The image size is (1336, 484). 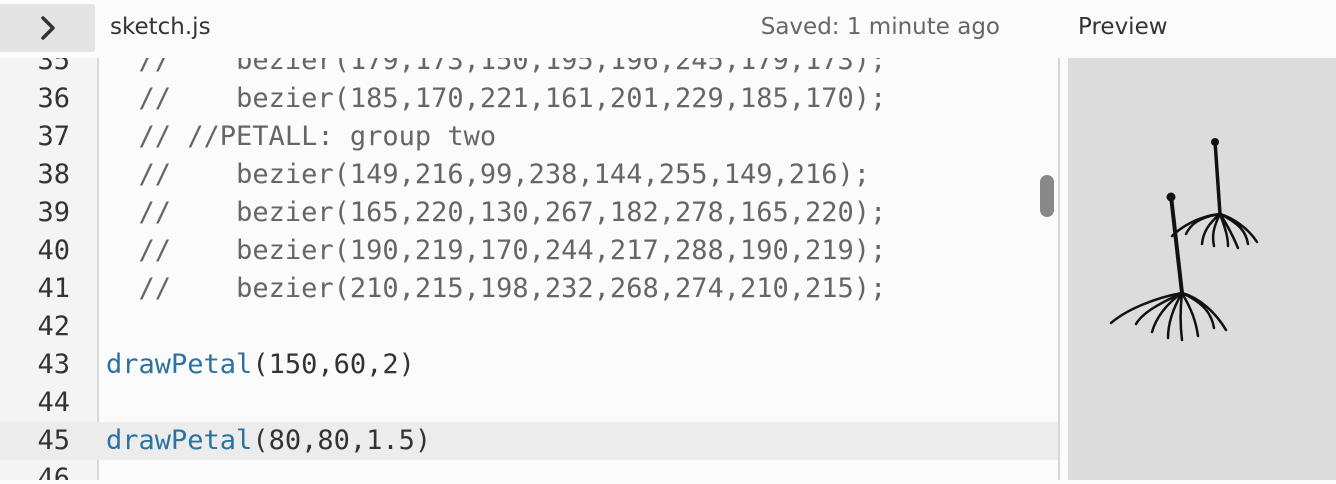 I want to click on code-text: drawPetal(80,80,1.5), so click(x=268, y=441).